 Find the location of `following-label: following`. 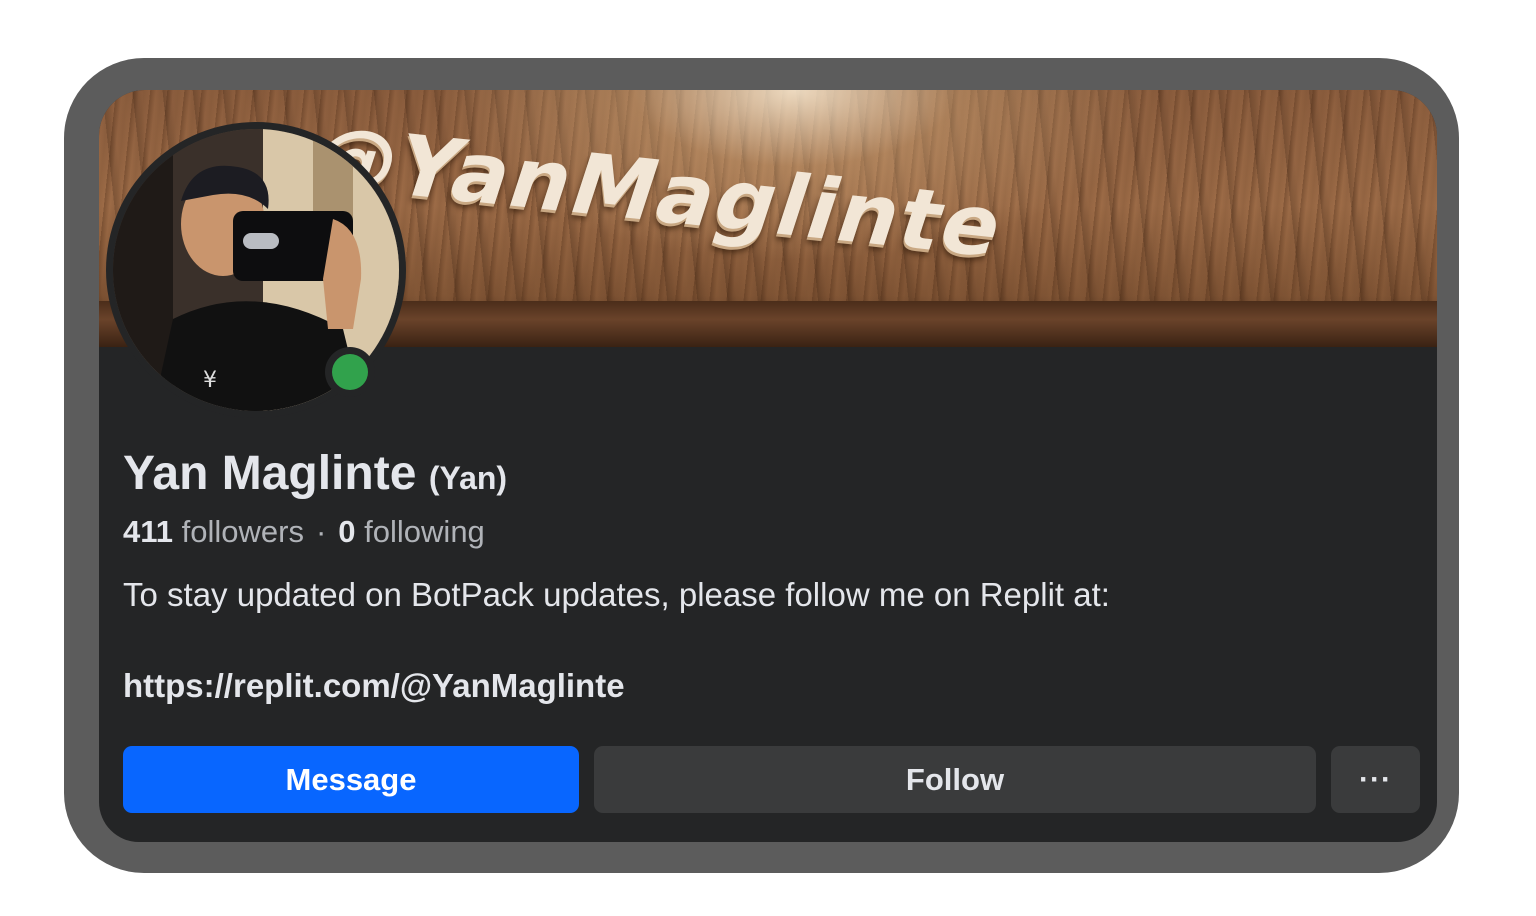

following-label: following is located at coordinates (424, 531).